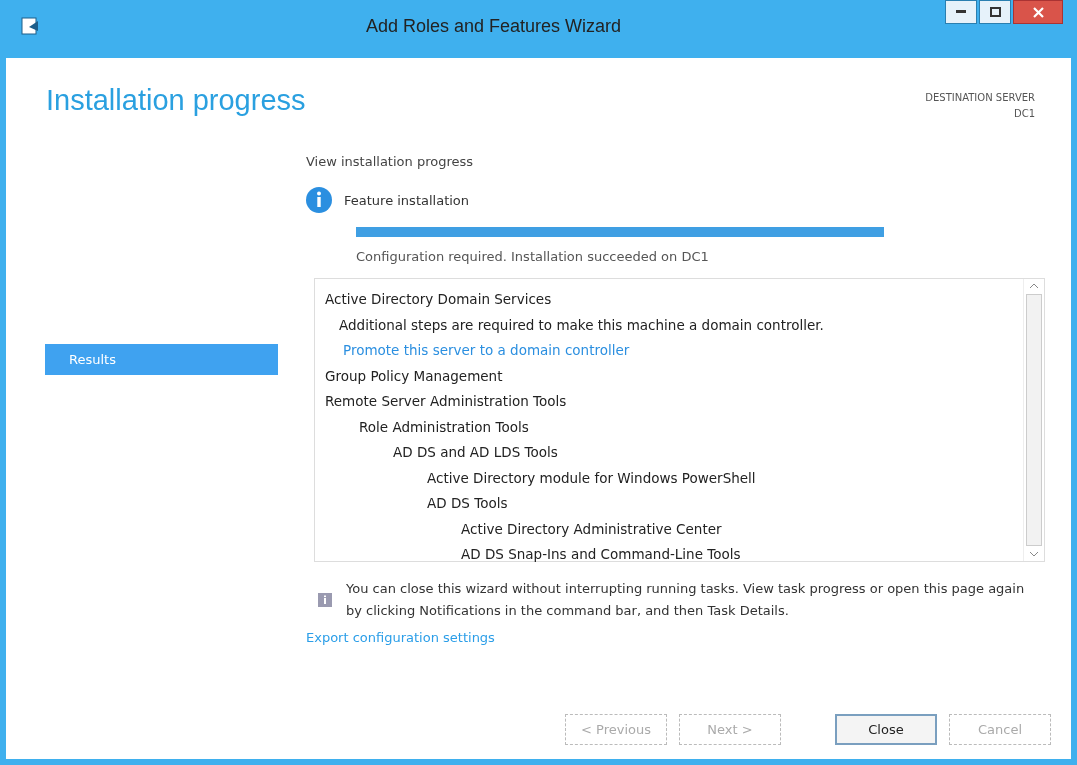 This screenshot has width=1077, height=765. Describe the element at coordinates (592, 478) in the screenshot. I see `result-item: Active Directory module for Windows PowerShell` at that location.